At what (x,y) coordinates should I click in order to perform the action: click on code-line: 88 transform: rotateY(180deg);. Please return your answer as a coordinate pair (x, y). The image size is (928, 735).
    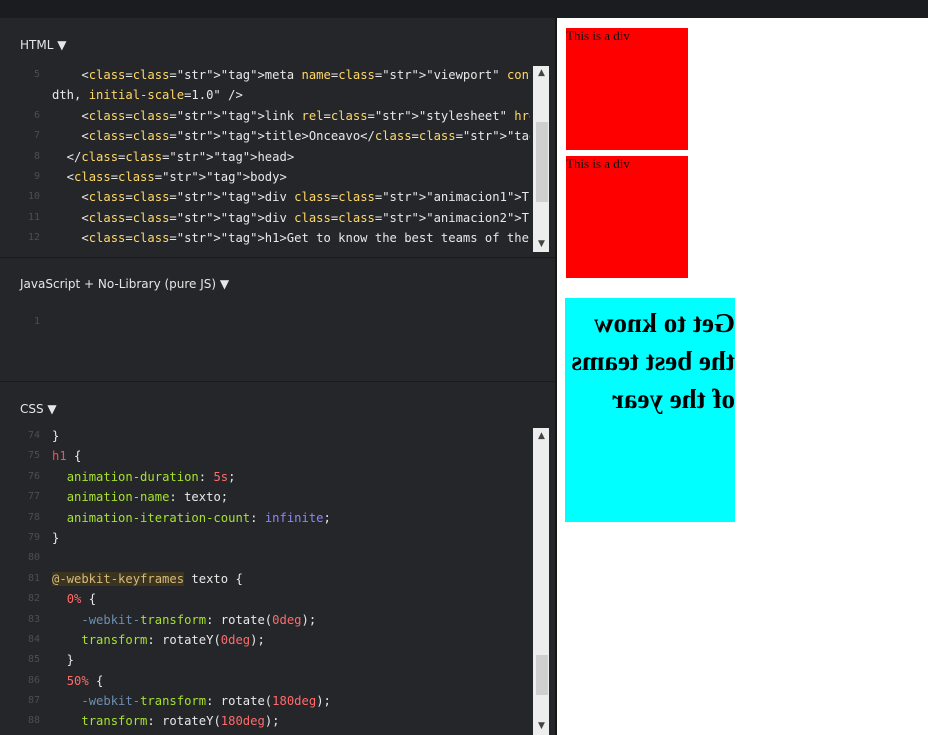
    Looking at the image, I should click on (265, 721).